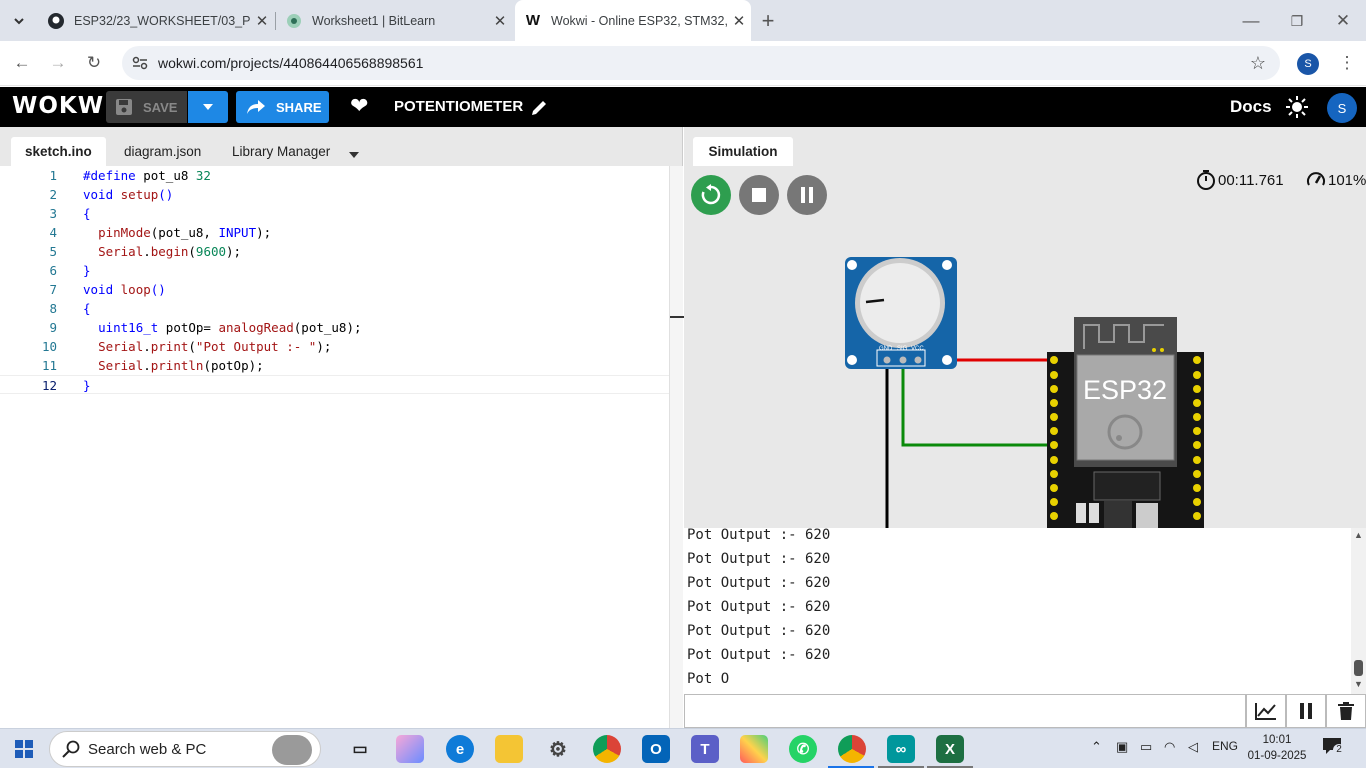  What do you see at coordinates (53, 175) in the screenshot?
I see `line-number: 1` at bounding box center [53, 175].